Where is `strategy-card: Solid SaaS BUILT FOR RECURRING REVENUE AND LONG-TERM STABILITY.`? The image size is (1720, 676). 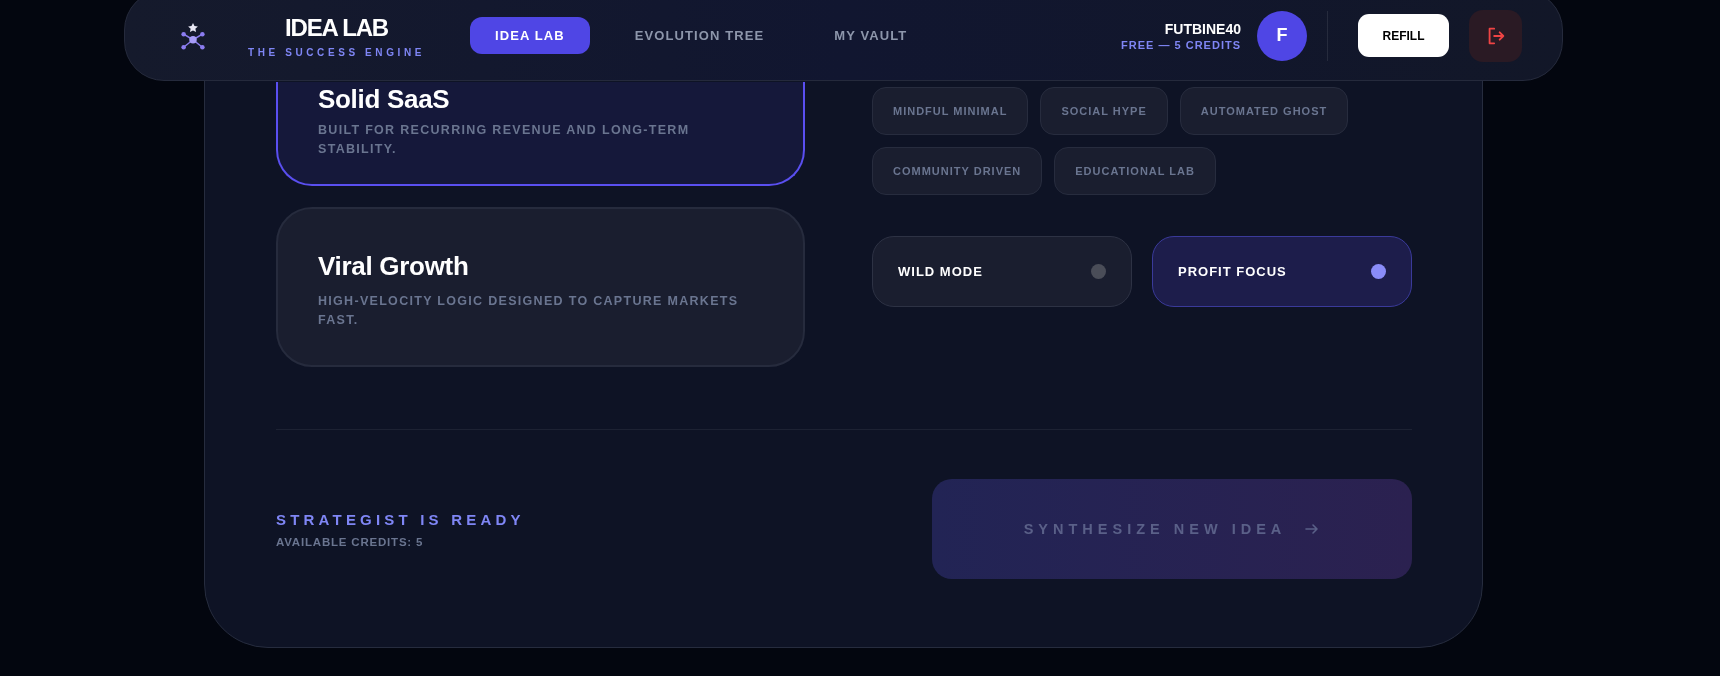
strategy-card: Solid SaaS BUILT FOR RECURRING REVENUE AND LONG-TERM STABILITY. is located at coordinates (540, 134).